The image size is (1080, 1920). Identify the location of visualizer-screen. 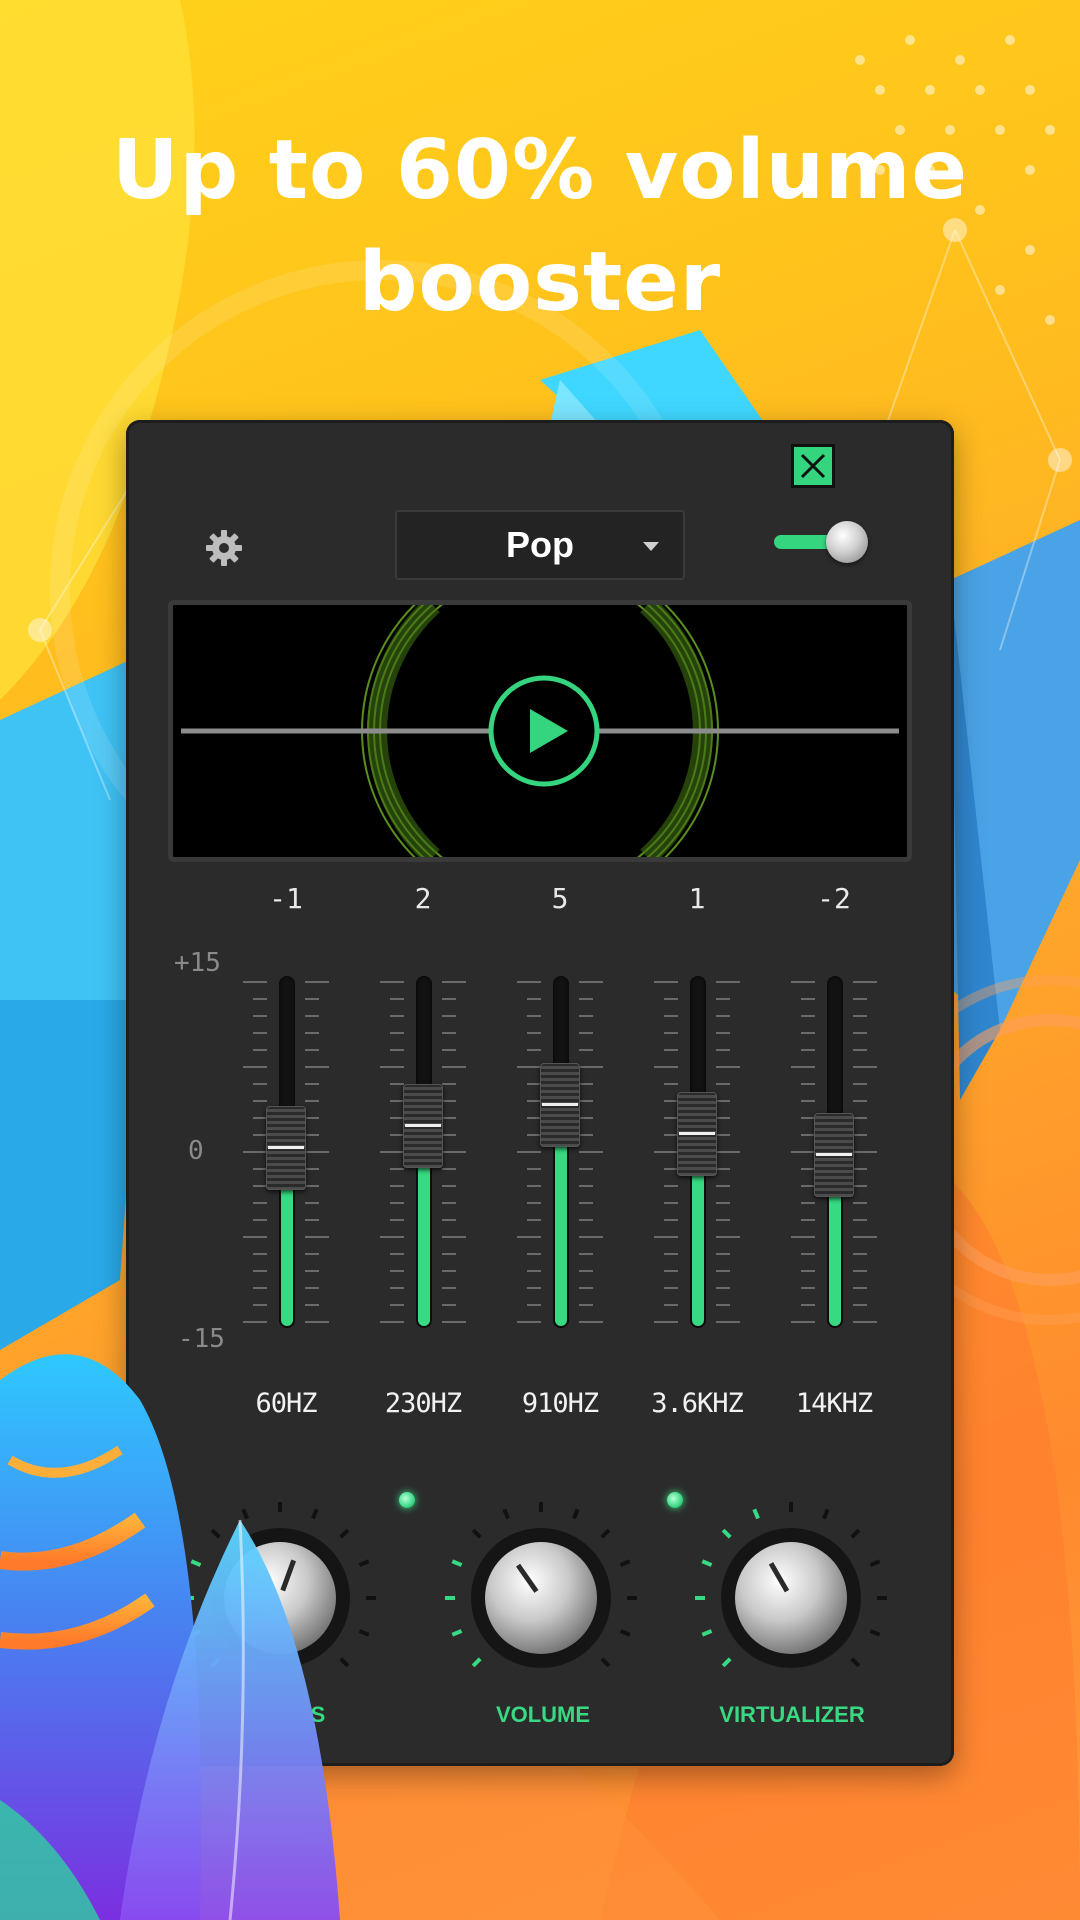
(540, 731).